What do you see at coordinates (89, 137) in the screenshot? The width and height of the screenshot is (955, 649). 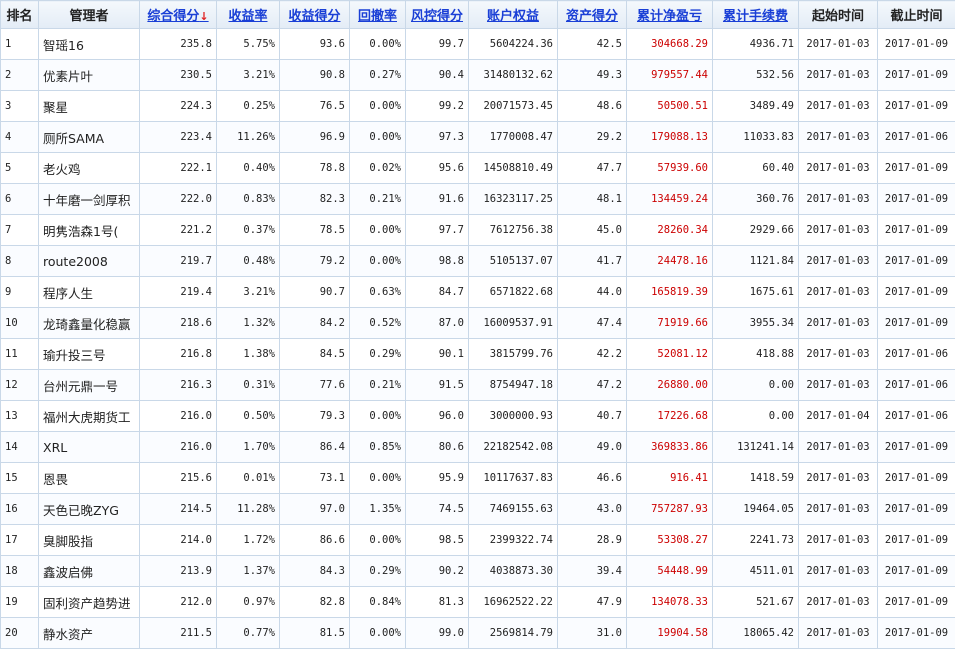 I see `manager-cell: 厕所SAMA` at bounding box center [89, 137].